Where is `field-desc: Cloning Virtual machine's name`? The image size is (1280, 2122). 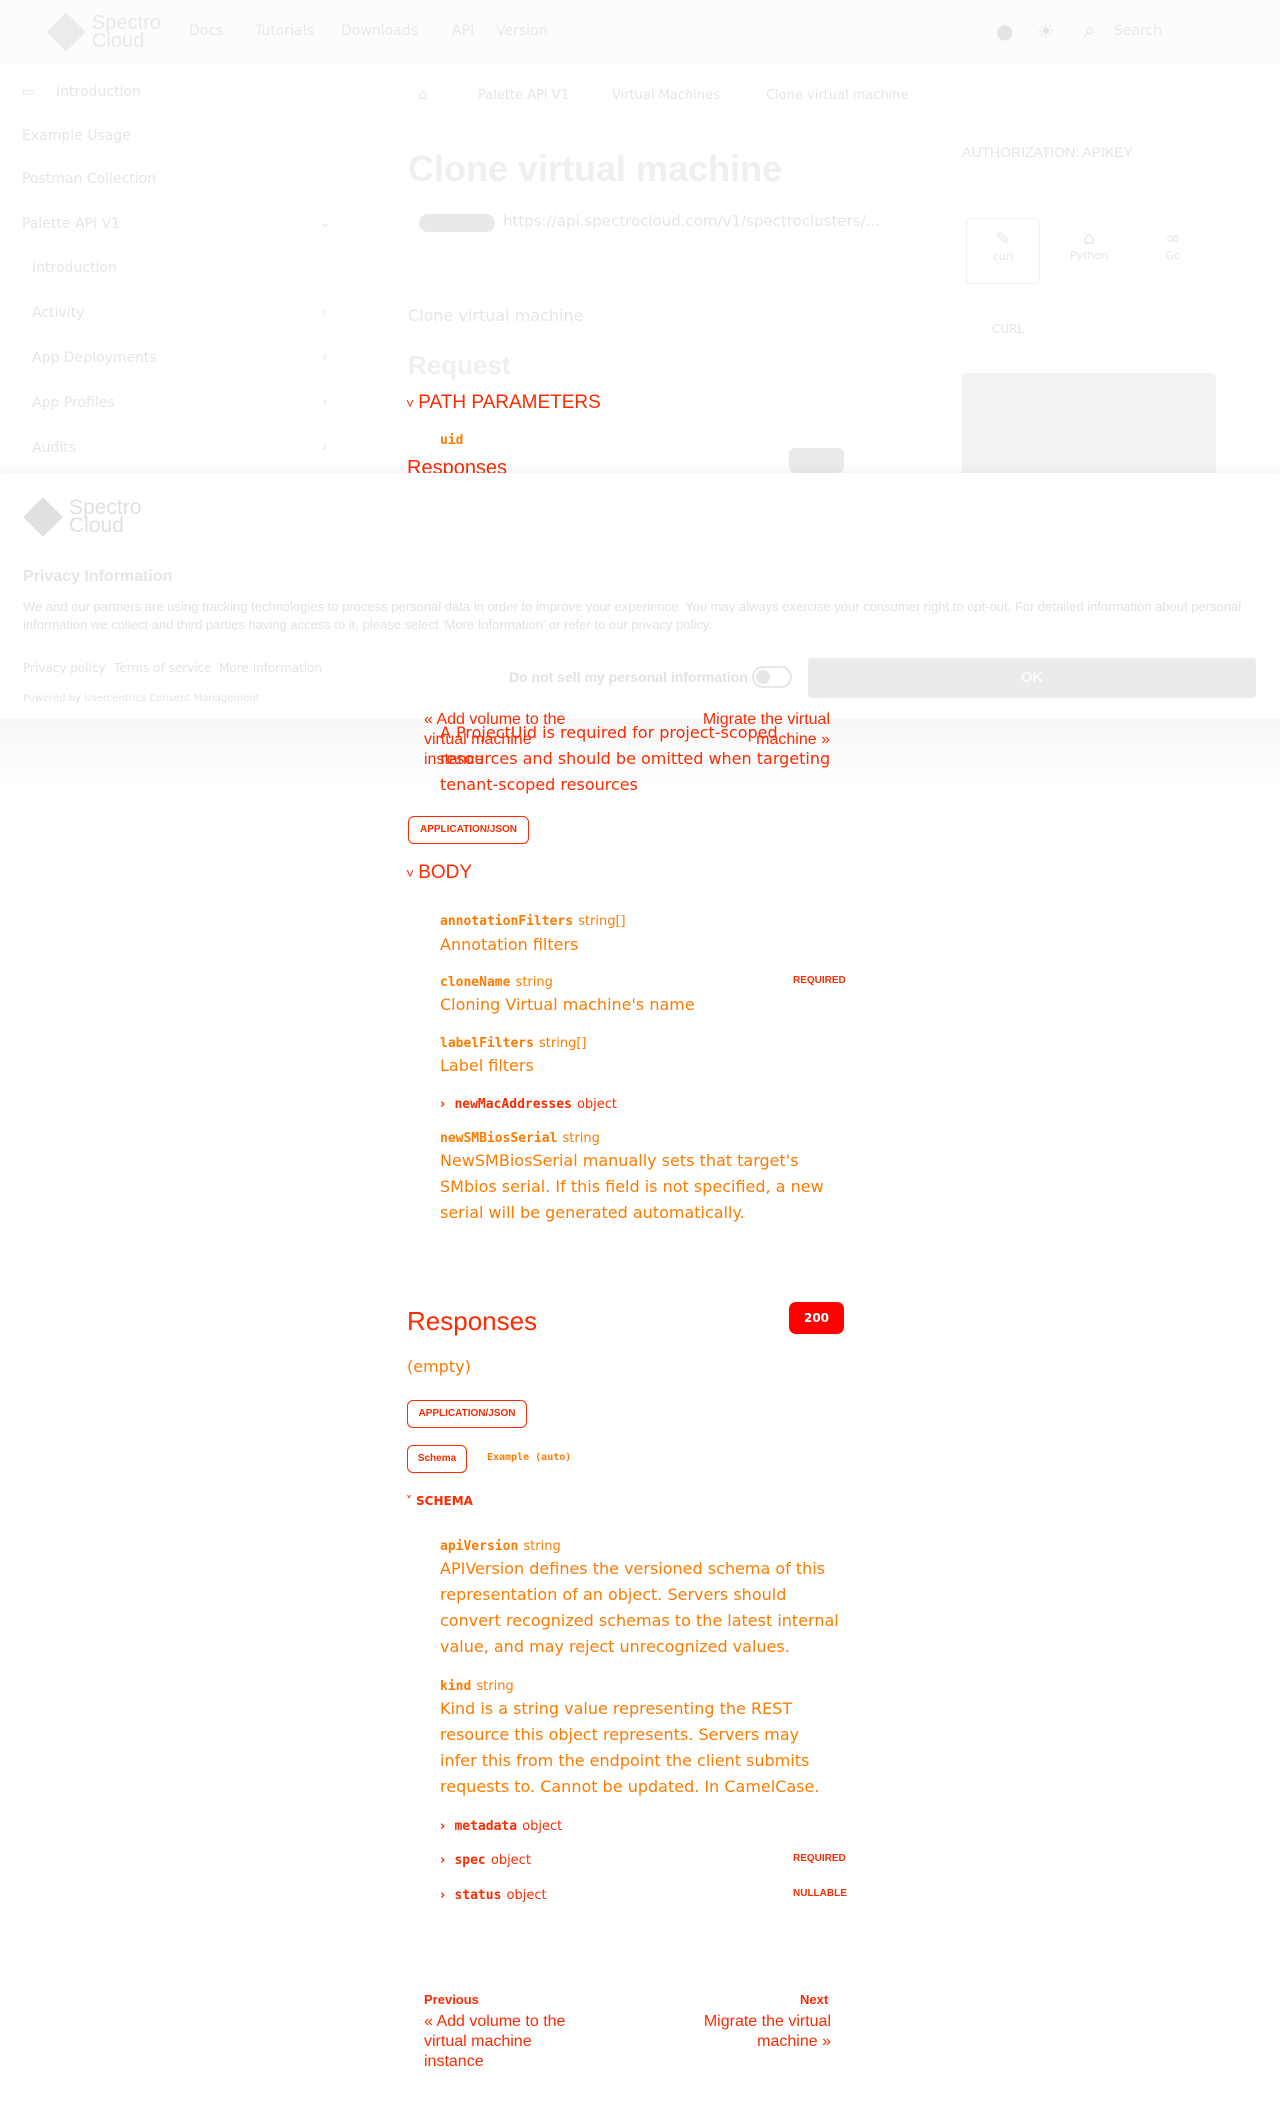
field-desc: Cloning Virtual machine's name is located at coordinates (567, 1004).